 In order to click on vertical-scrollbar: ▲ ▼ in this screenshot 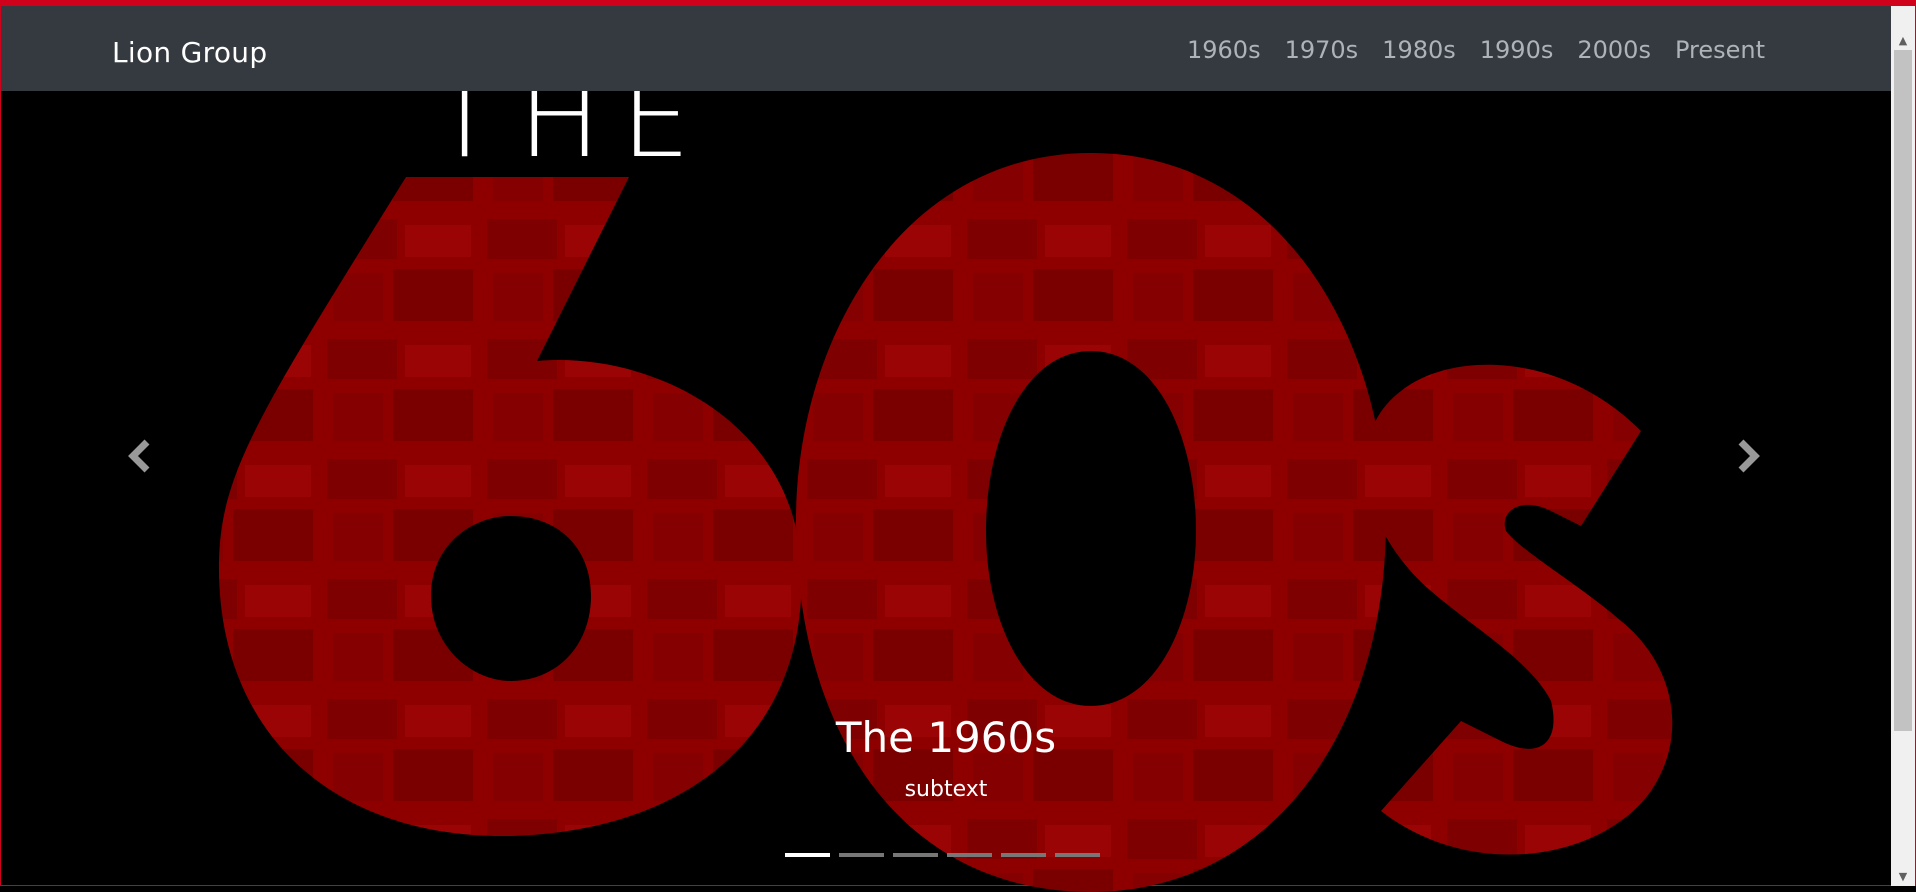, I will do `click(1903, 446)`.